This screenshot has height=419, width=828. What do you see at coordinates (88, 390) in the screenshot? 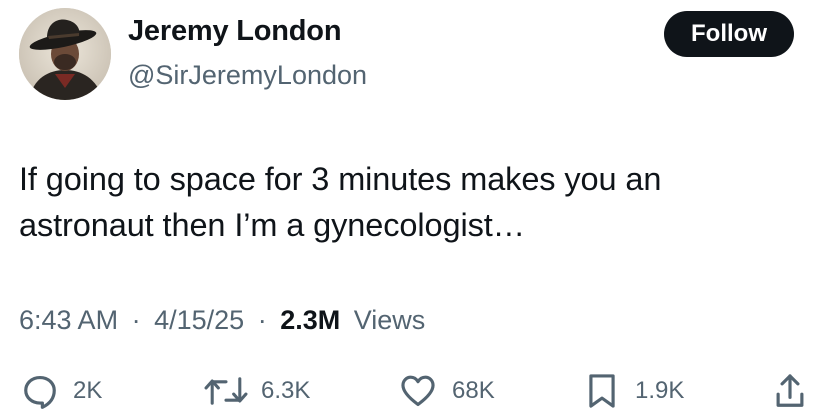
I see `reply-count: 2K` at bounding box center [88, 390].